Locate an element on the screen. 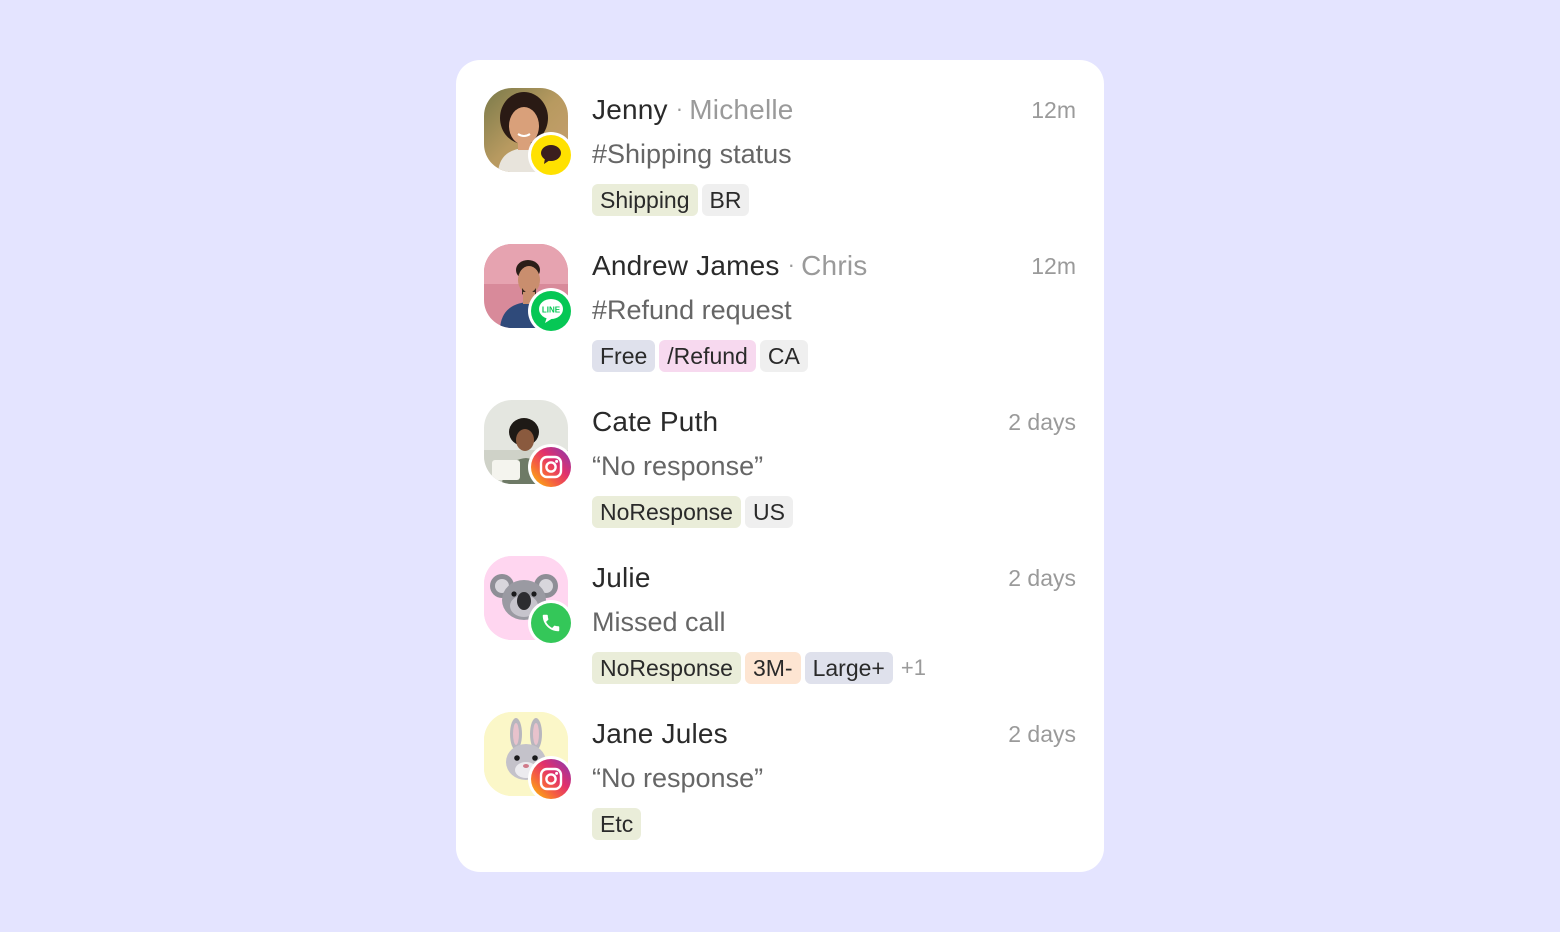 Image resolution: width=1560 pixels, height=932 pixels. contact-line: Andrew James · Chris is located at coordinates (729, 267).